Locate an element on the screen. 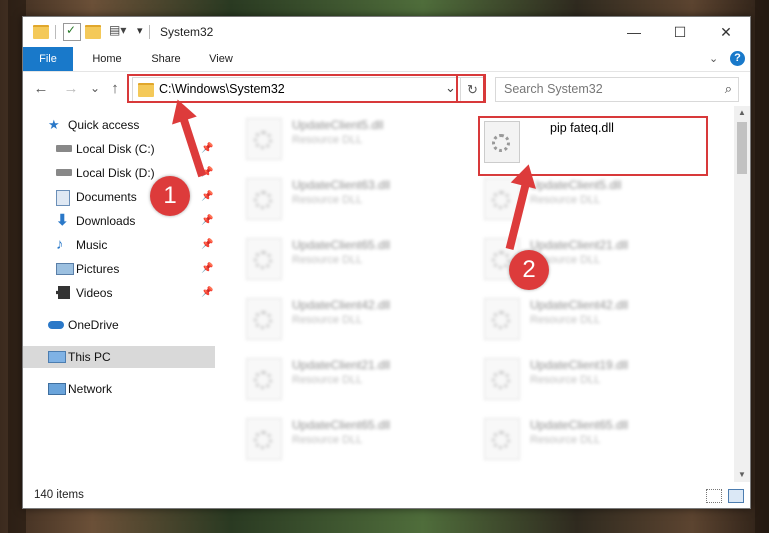 Image resolution: width=769 pixels, height=533 pixels. network-icon is located at coordinates (57, 389).